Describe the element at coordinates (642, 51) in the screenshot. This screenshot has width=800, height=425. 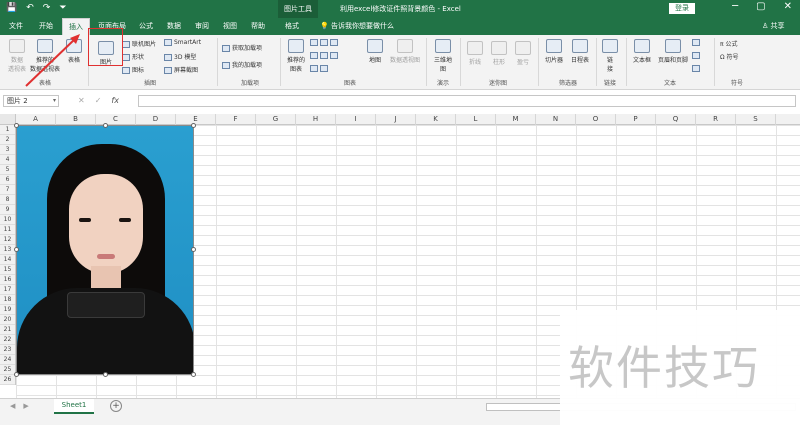
I see `textbox-button: 文本框` at that location.